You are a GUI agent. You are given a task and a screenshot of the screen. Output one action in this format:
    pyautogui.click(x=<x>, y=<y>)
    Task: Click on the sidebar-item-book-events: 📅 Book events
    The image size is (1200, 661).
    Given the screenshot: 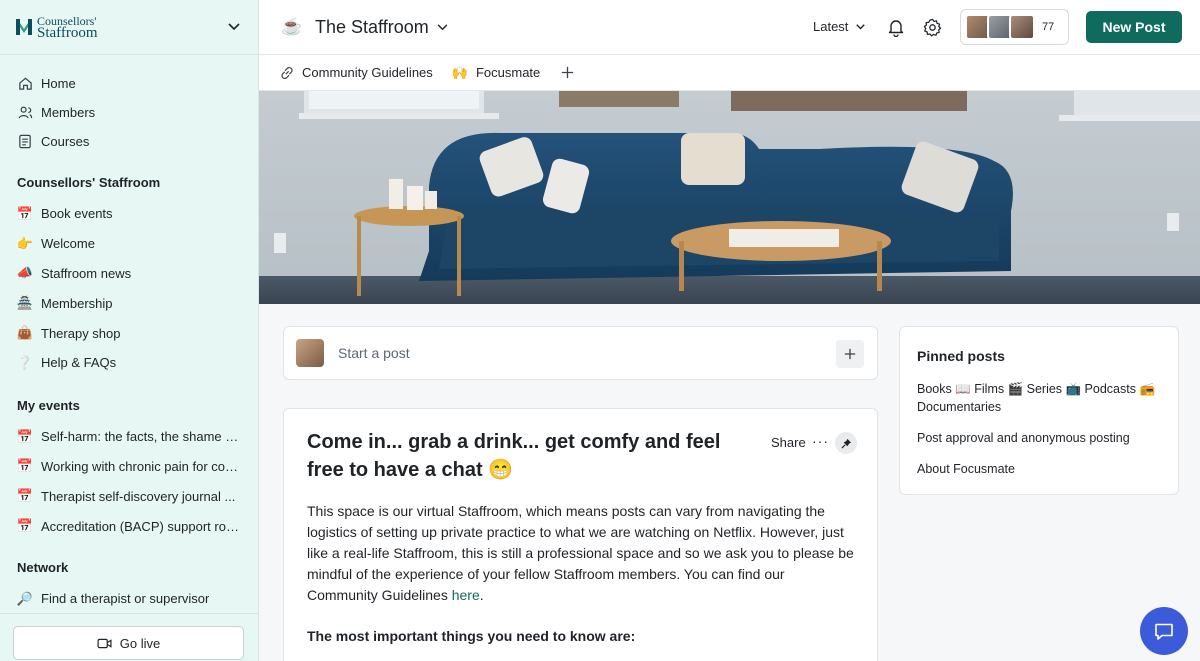 What is the action you would take?
    pyautogui.click(x=129, y=214)
    